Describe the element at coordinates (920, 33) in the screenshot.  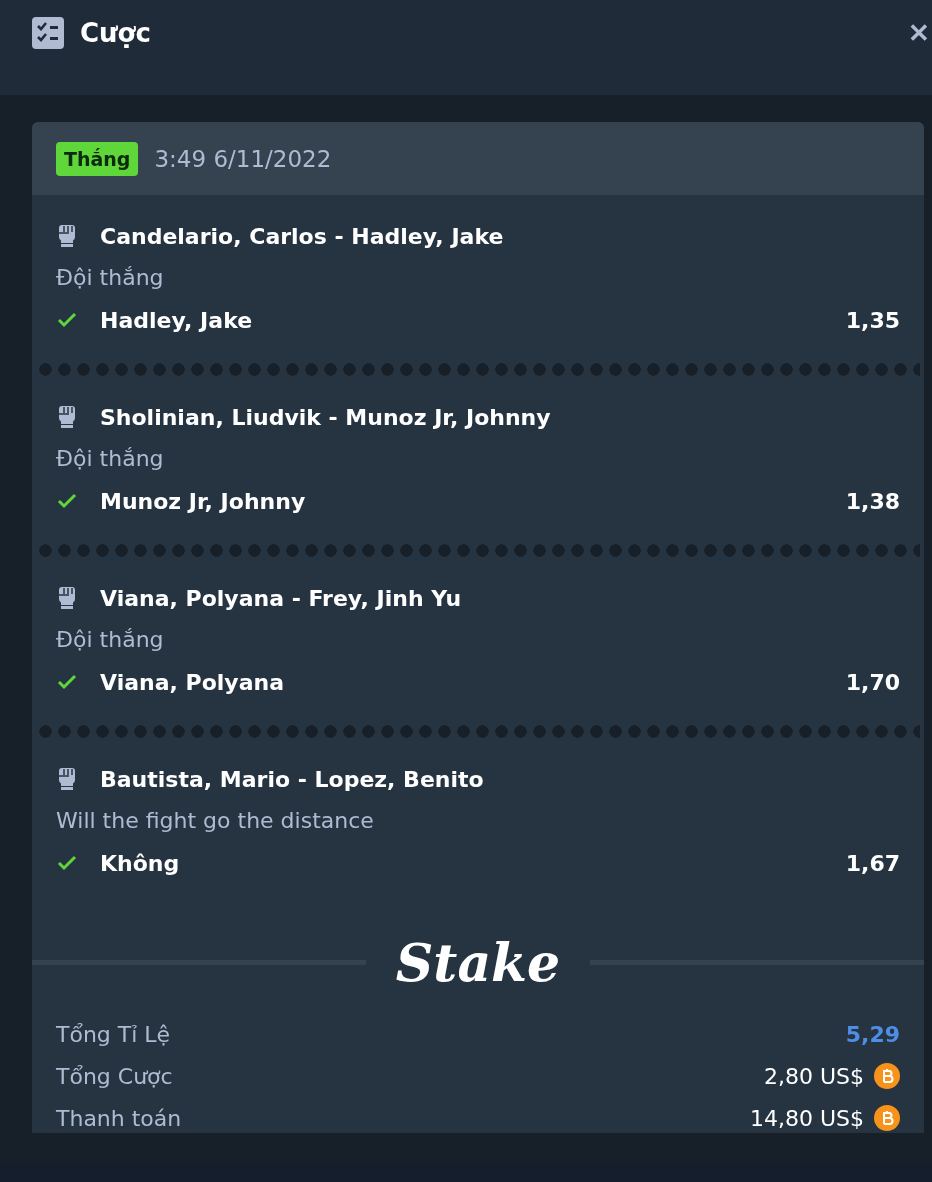
I see `close-button: ✕` at that location.